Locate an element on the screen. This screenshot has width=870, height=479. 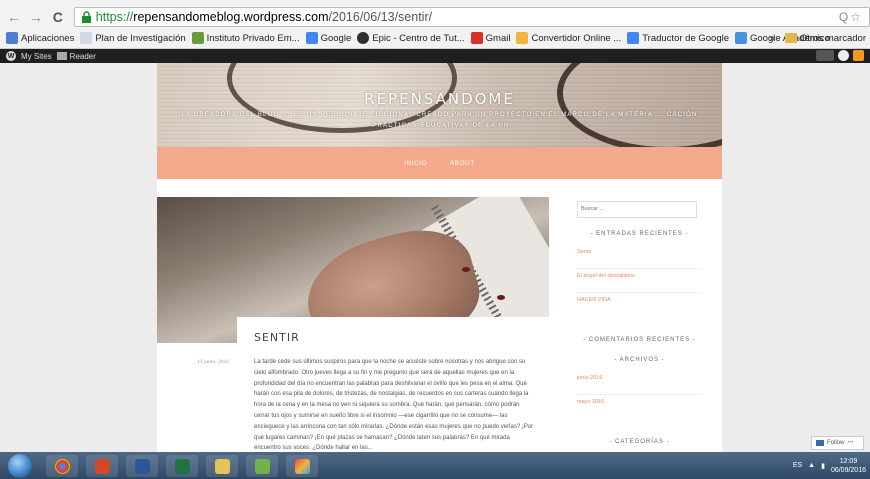
bookmarks-overflow: » Otros marcador is located at coordinates (818, 38).